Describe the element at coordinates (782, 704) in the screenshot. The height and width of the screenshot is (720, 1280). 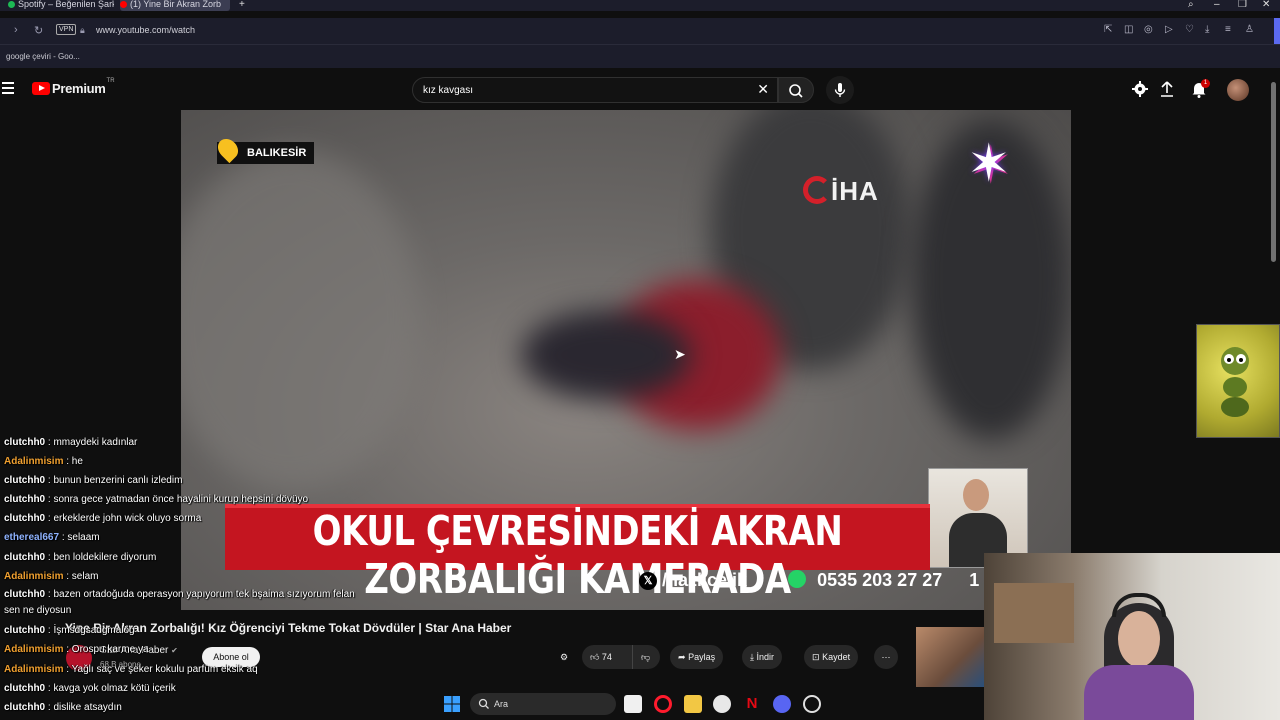
I see `discord-icon` at that location.